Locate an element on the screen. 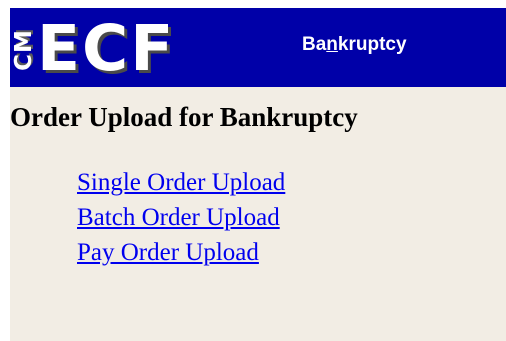  logo-cm-label: CM is located at coordinates (24, 50).